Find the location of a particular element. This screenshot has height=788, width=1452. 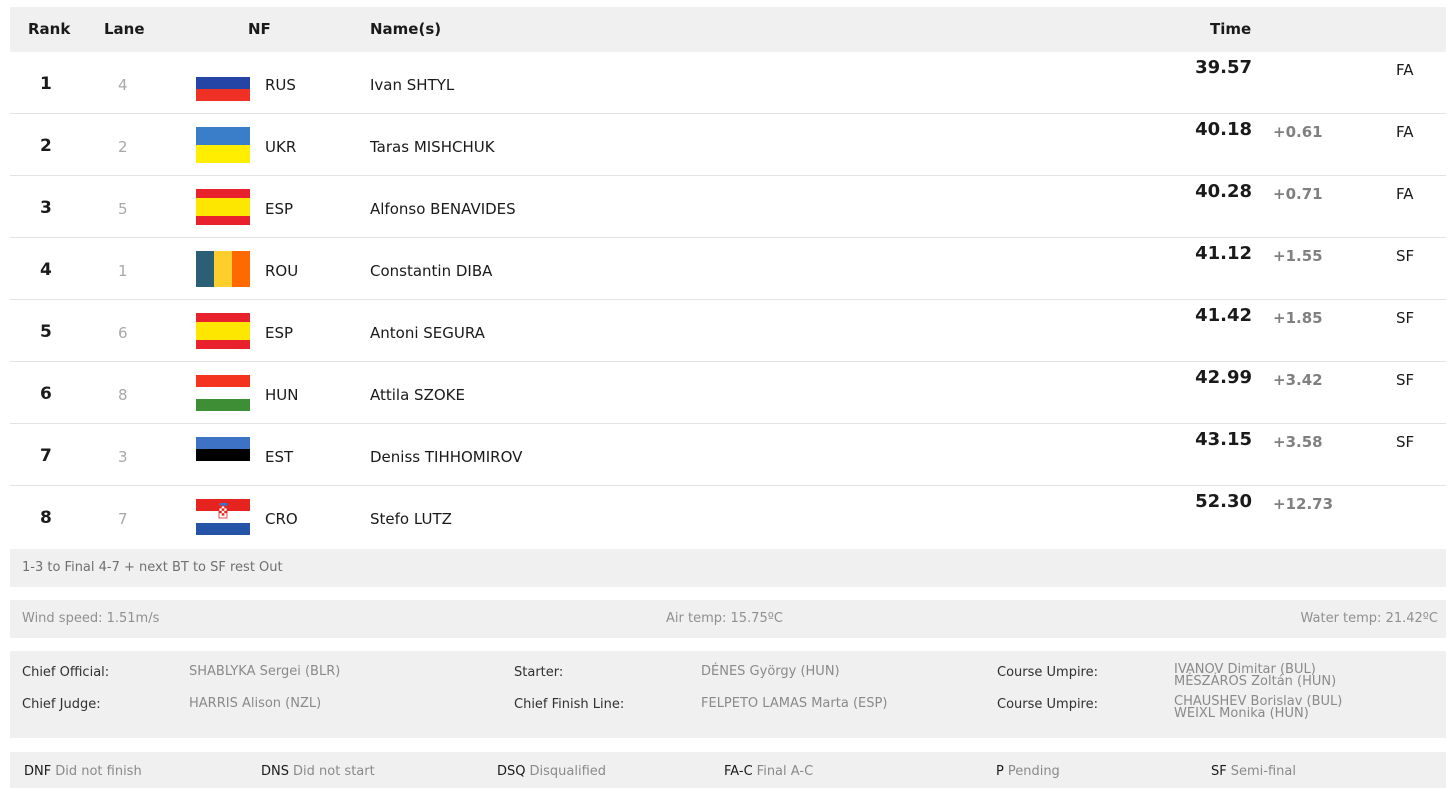

time-cell: 52.30 is located at coordinates (1223, 501).